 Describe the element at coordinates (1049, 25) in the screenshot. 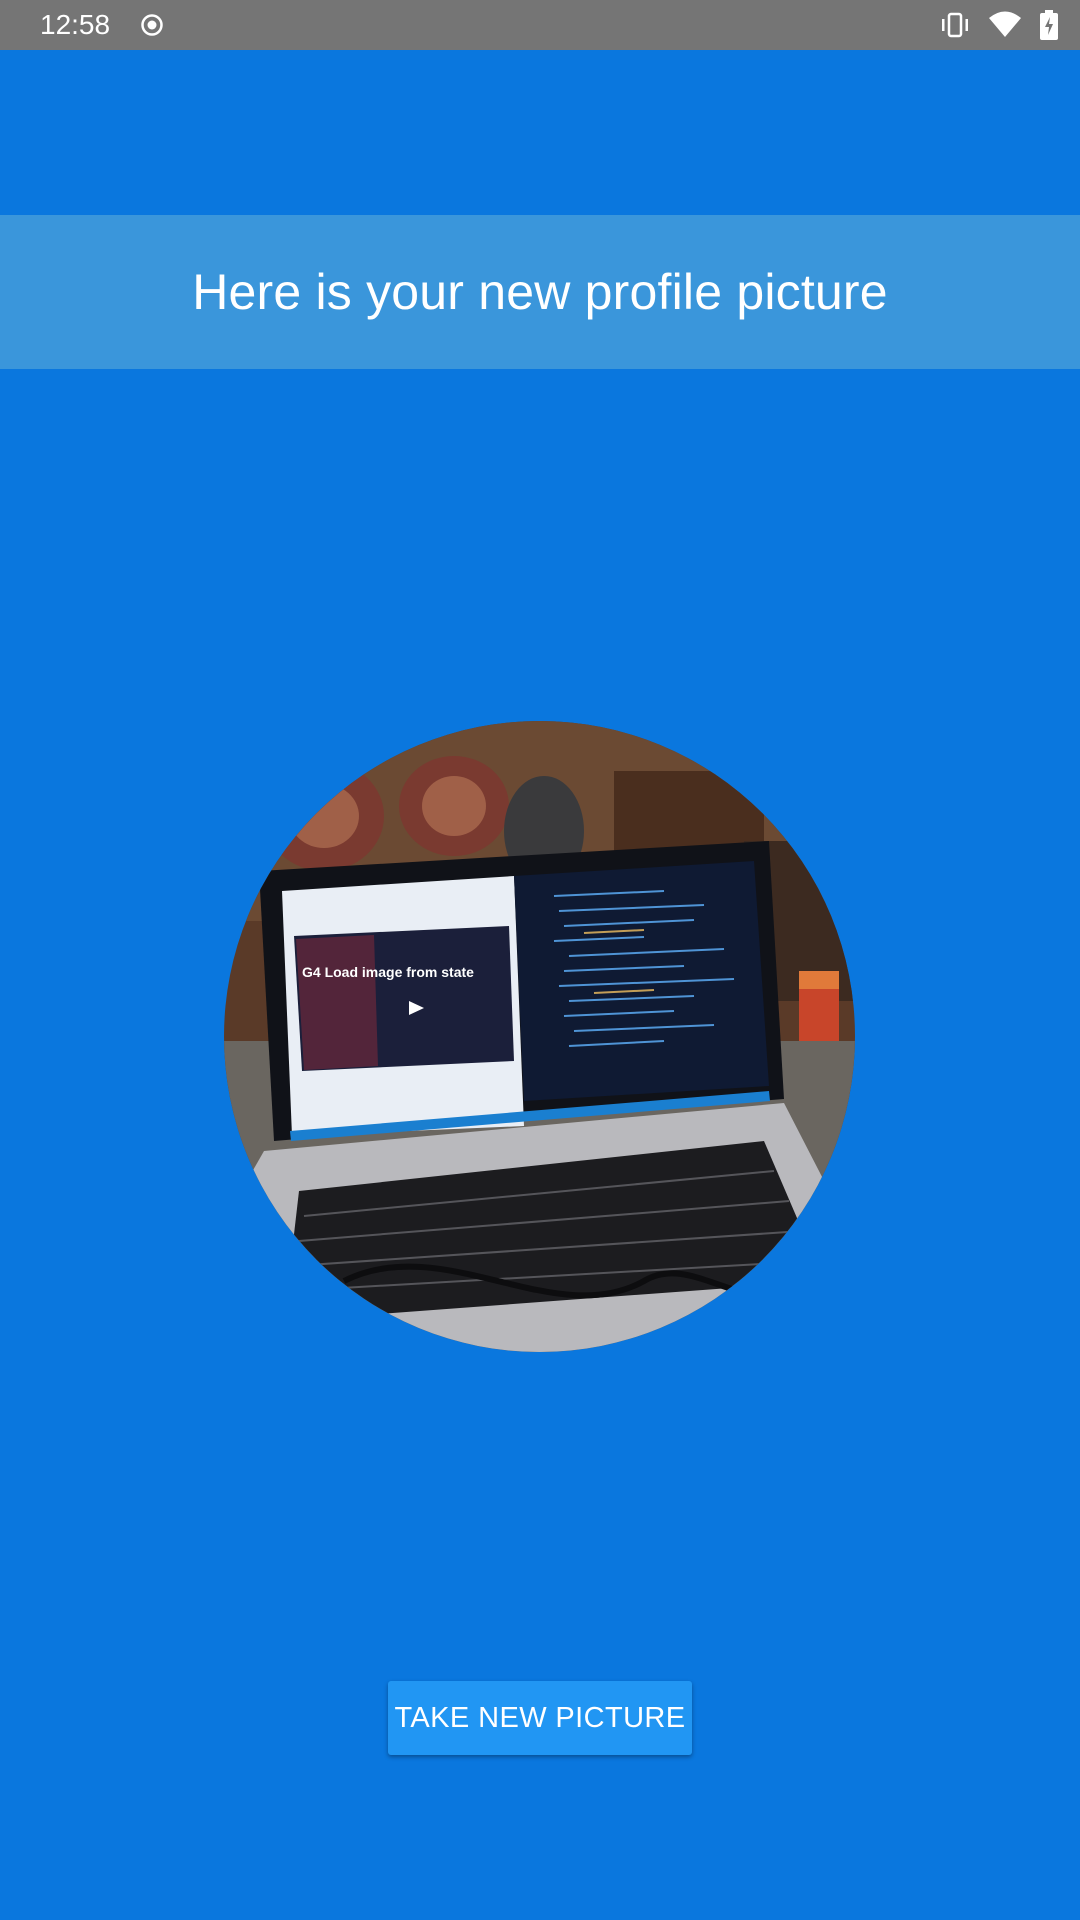

I see `battery-charging-icon` at that location.